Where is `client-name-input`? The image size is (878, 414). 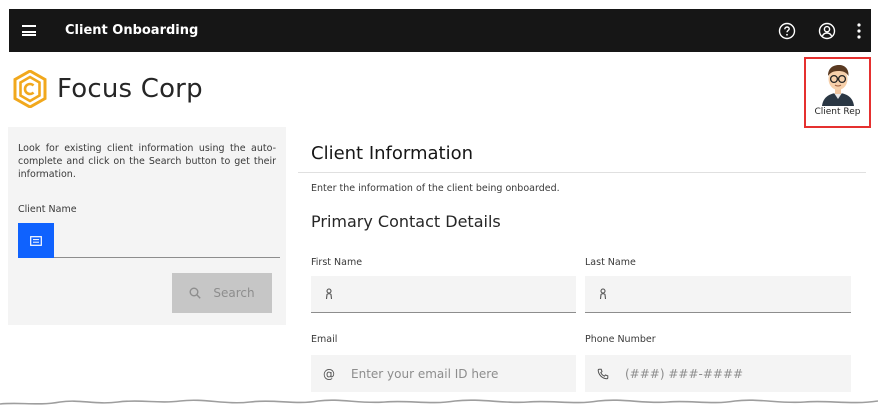 client-name-input is located at coordinates (149, 240).